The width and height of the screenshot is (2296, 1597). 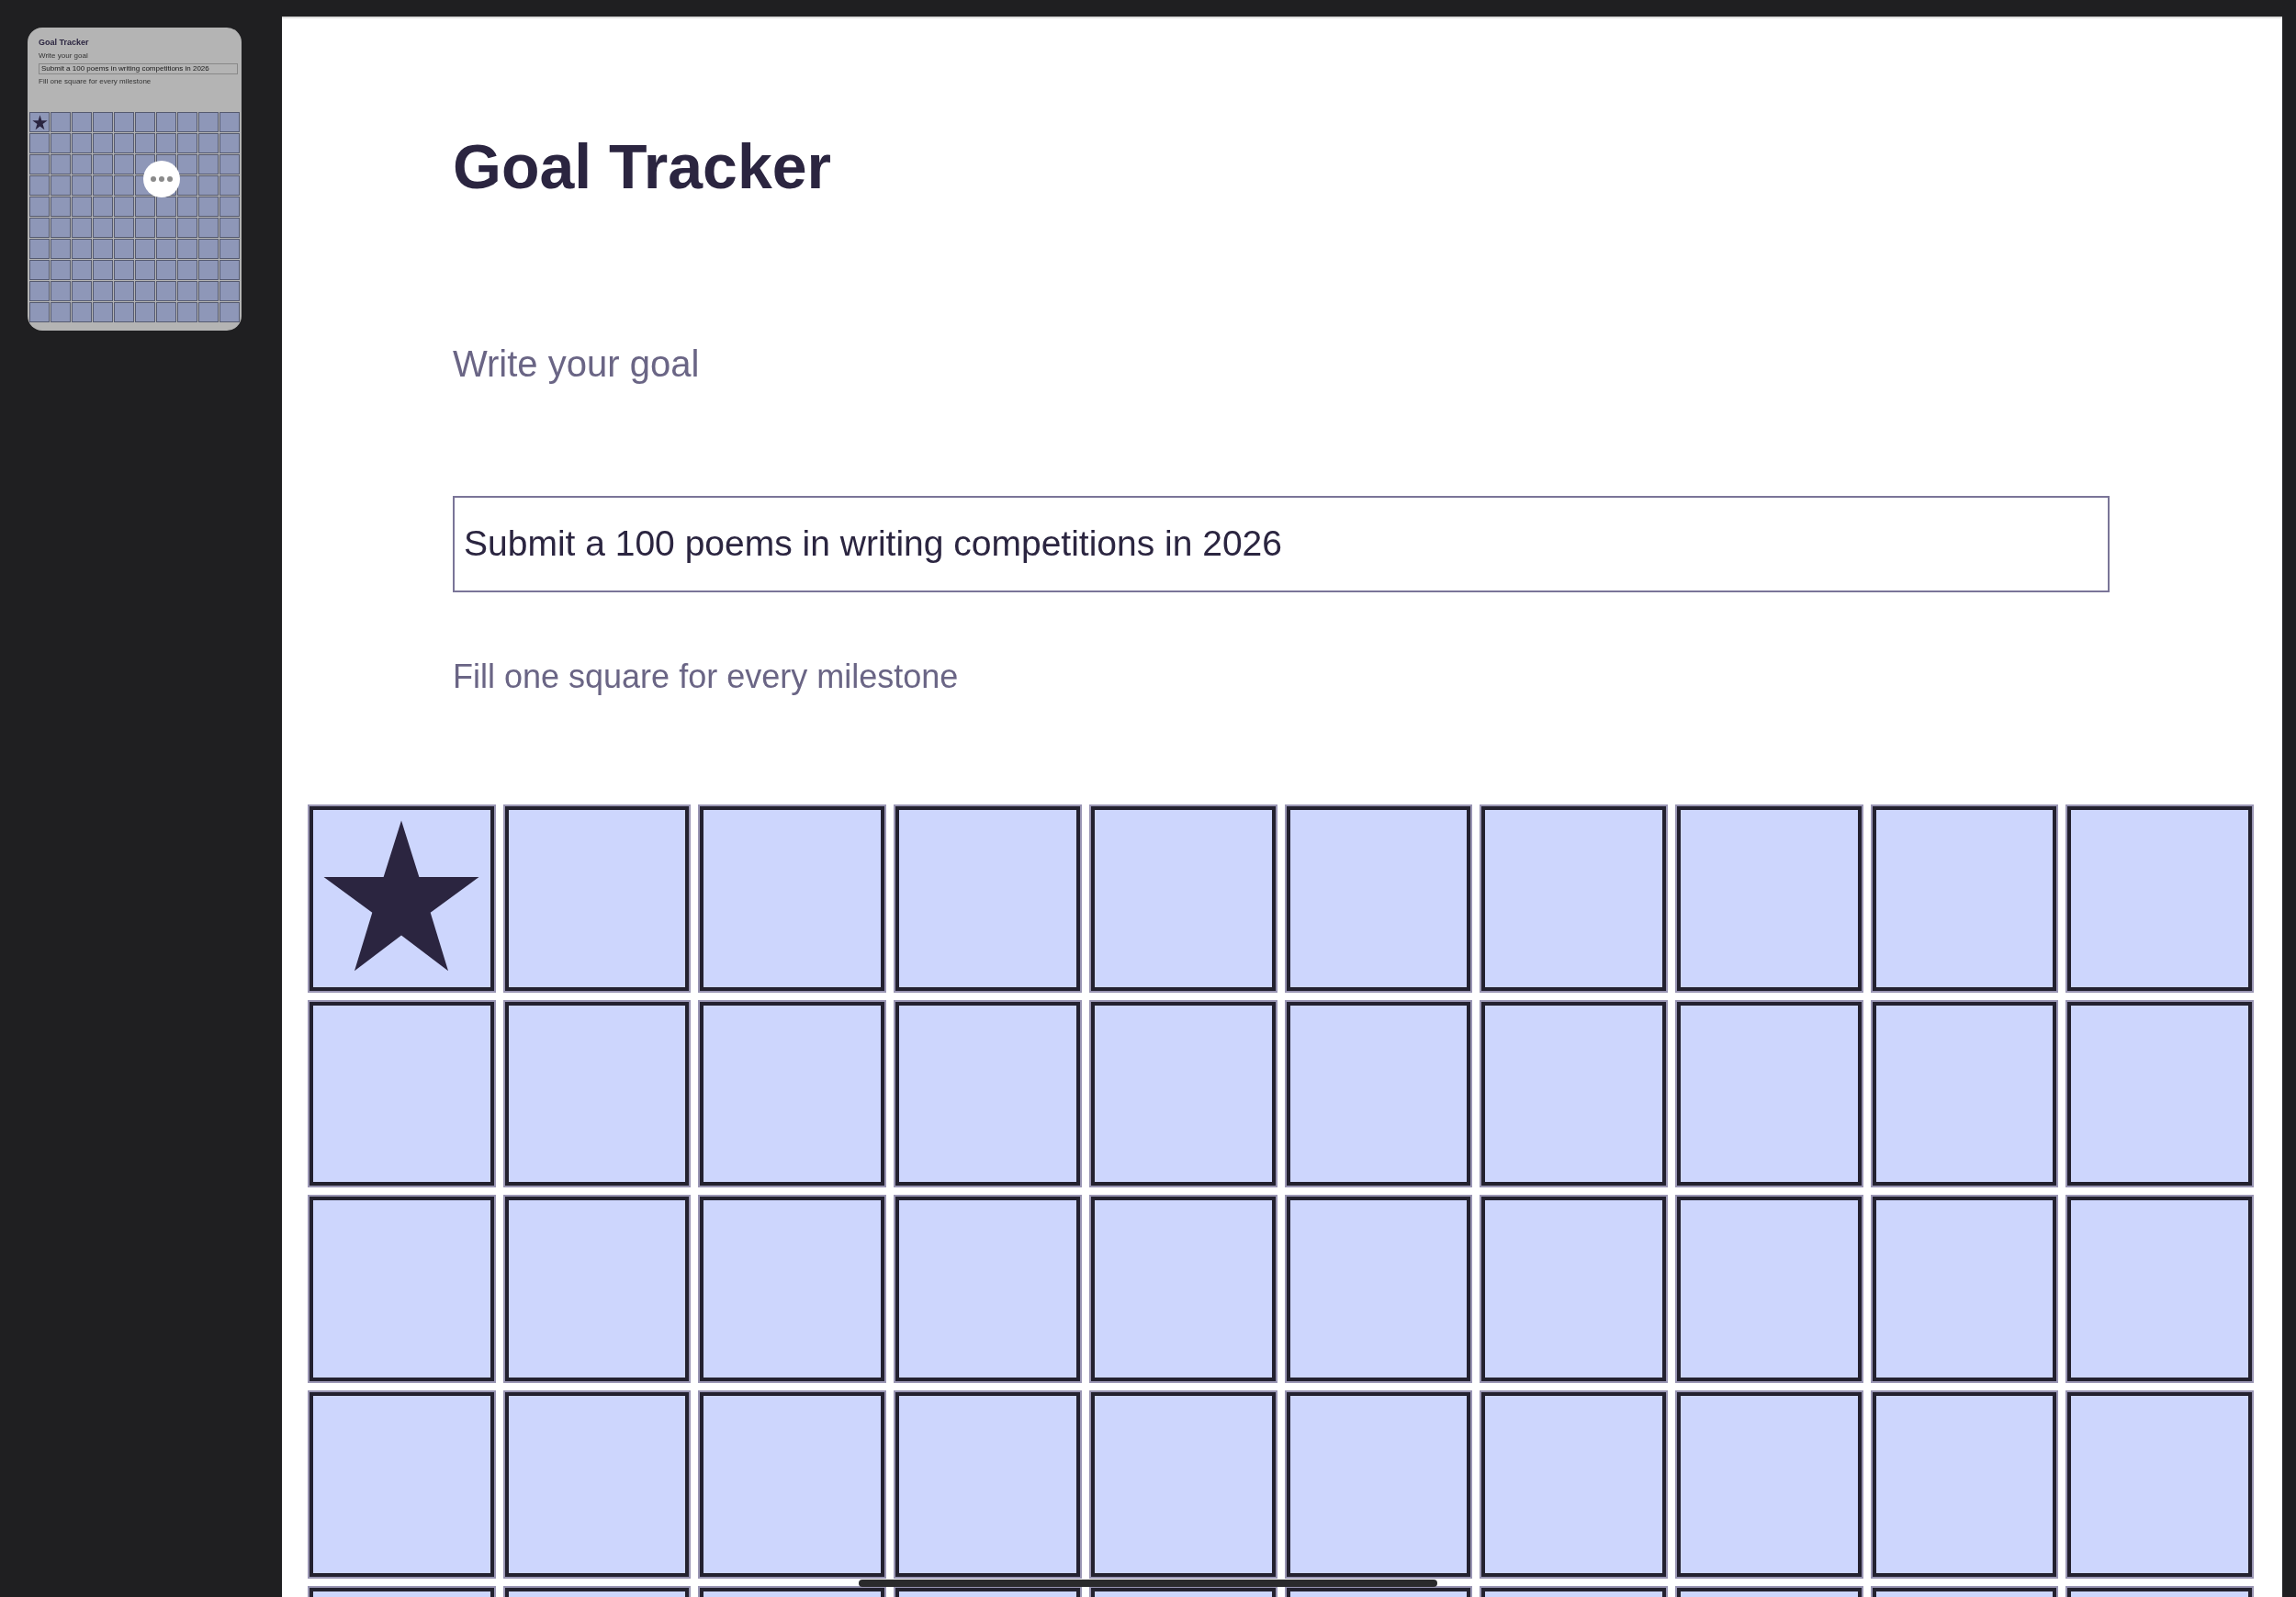 I want to click on thumbnail-field: Submit a 100 poems in writing competitions in 2026, so click(x=138, y=68).